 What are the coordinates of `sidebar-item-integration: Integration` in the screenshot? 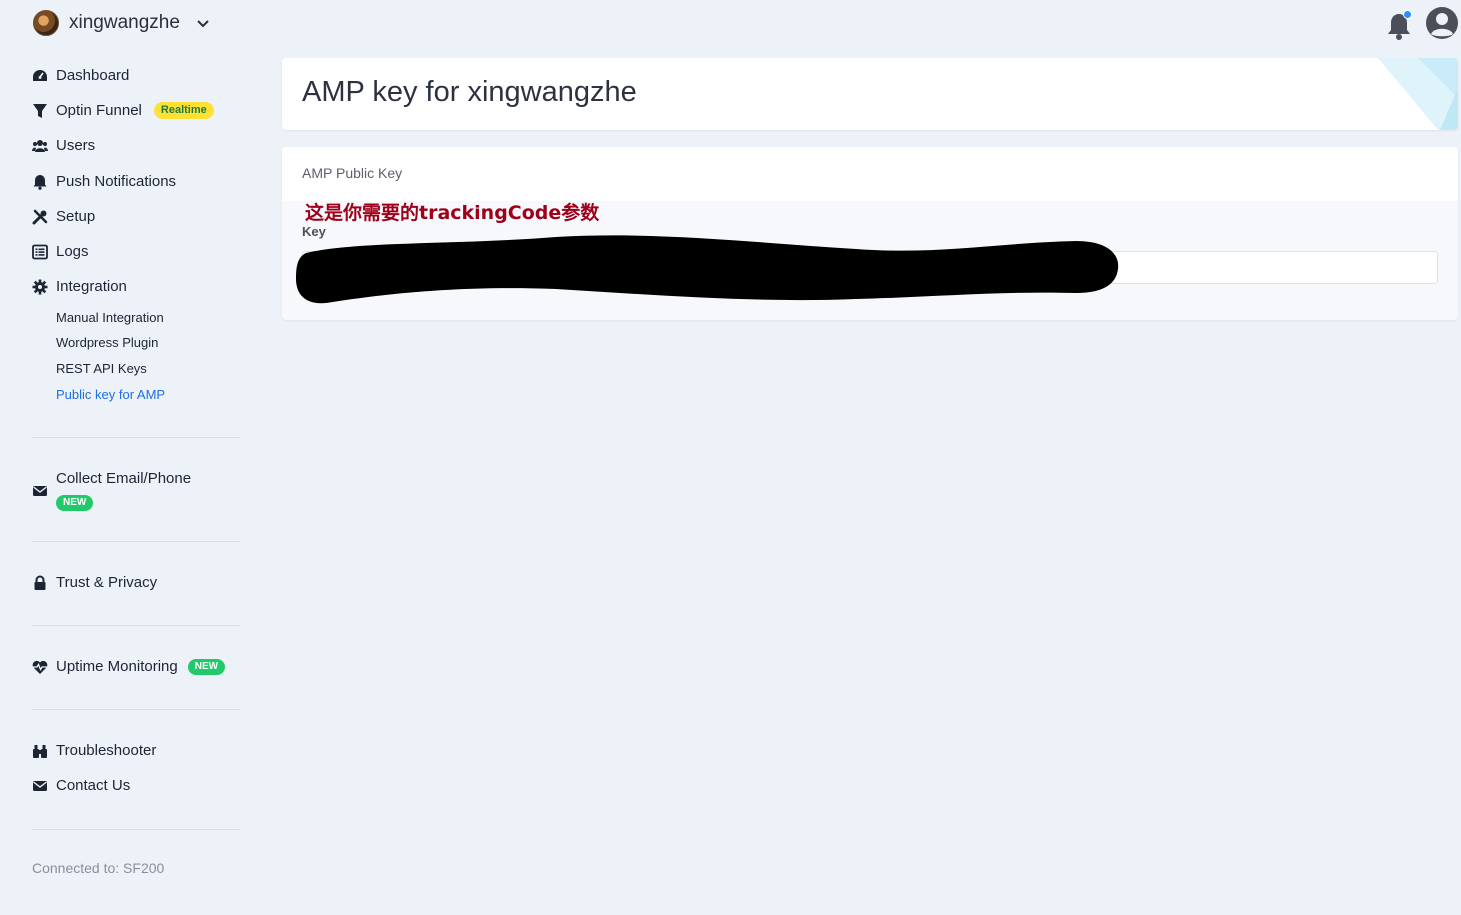 It's located at (79, 286).